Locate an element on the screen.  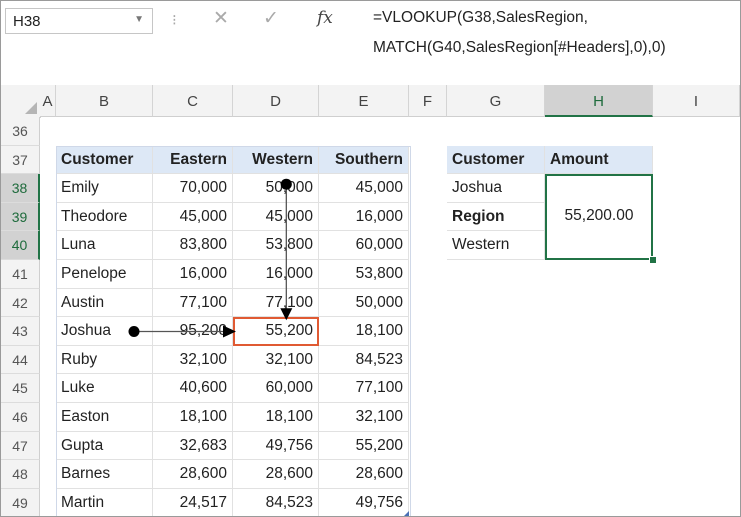
row-header-46: 46 is located at coordinates (20, 417).